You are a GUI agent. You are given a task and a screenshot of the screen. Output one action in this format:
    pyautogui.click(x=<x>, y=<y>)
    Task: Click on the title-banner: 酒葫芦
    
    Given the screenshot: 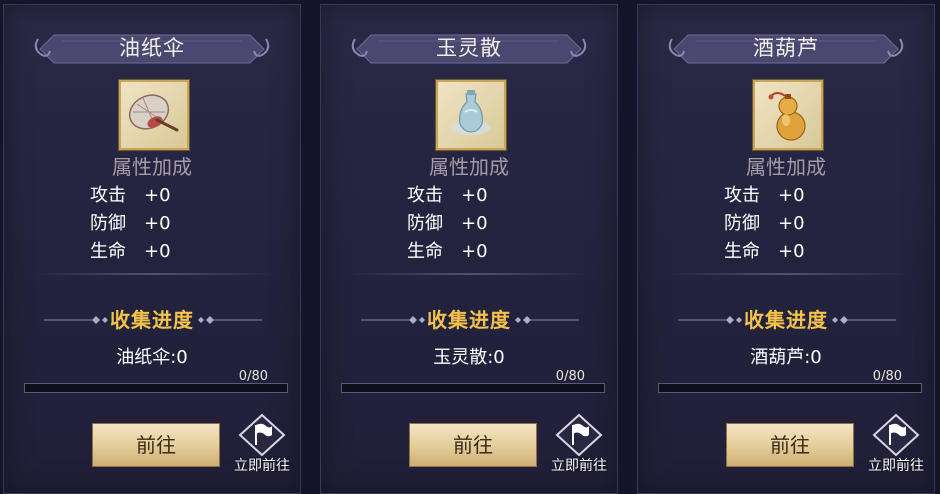 What is the action you would take?
    pyautogui.click(x=786, y=49)
    